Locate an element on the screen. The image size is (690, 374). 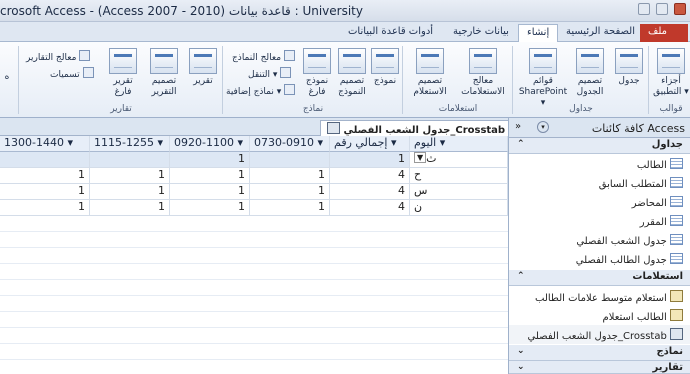
nav-item-label: المقرر is located at coordinates (653, 222).